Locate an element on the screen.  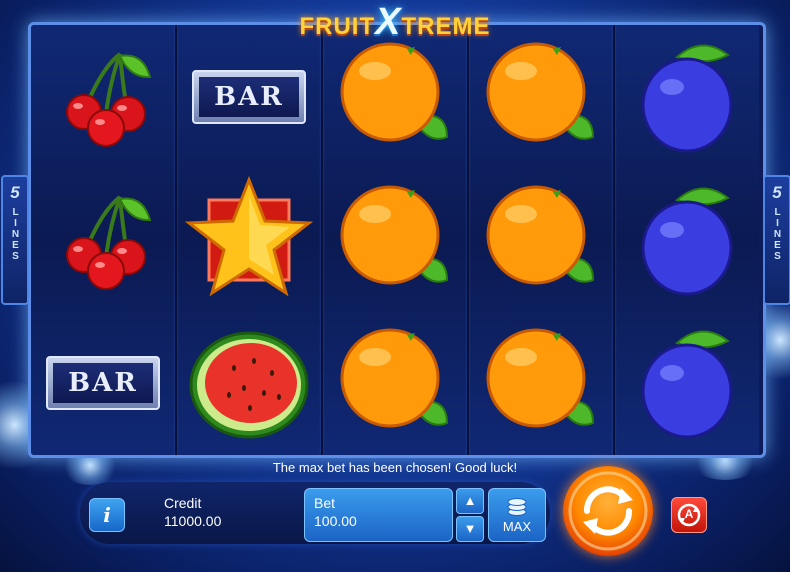
symbol-watermelon is located at coordinates (249, 382).